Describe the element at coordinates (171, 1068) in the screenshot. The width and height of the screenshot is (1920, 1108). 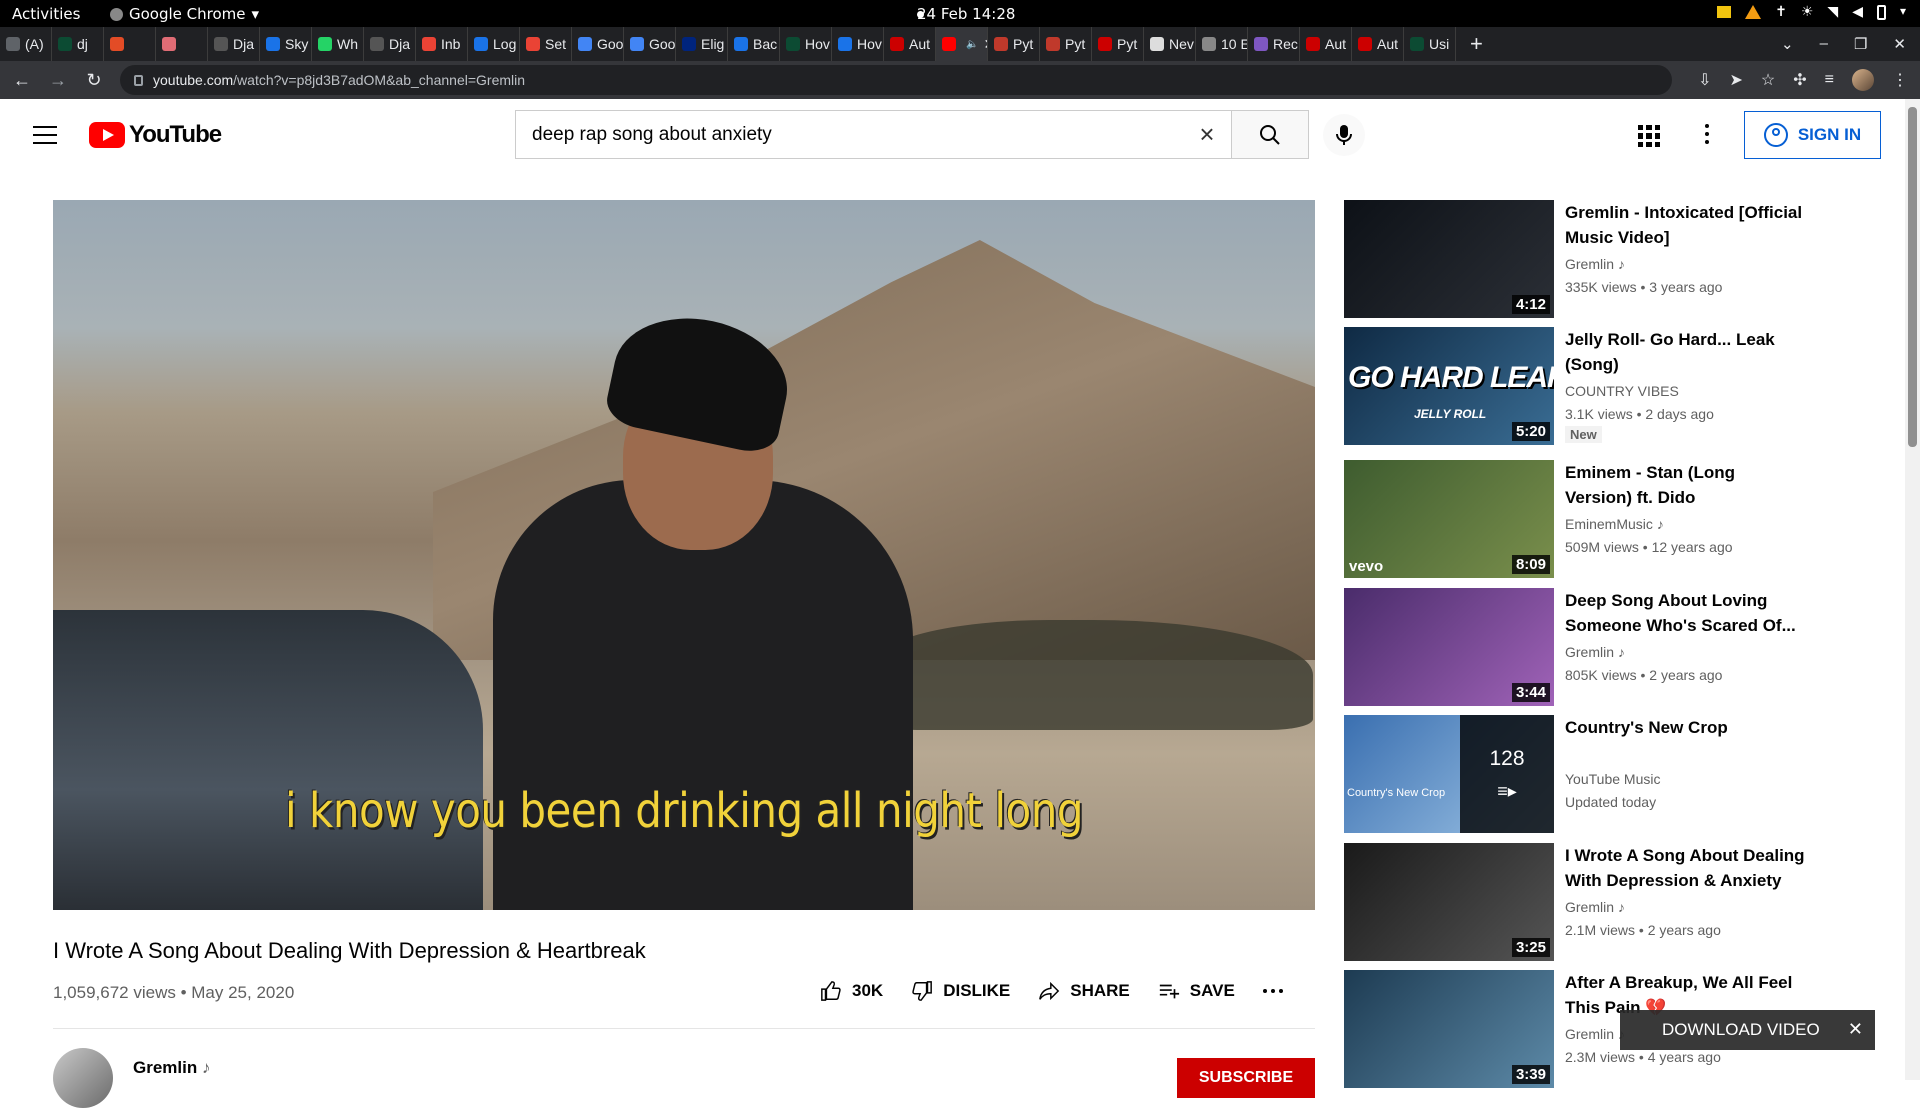
I see `channel-name: Gremlin ♪` at that location.